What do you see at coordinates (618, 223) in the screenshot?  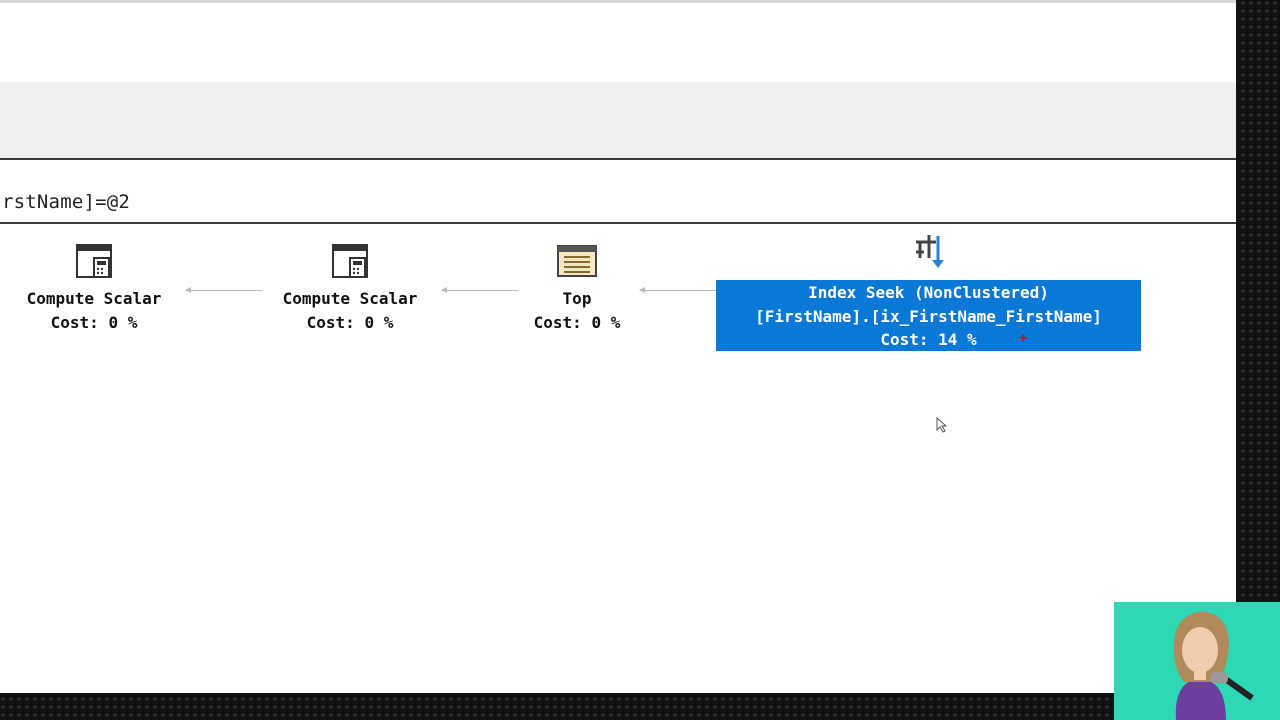 I see `query-divider` at bounding box center [618, 223].